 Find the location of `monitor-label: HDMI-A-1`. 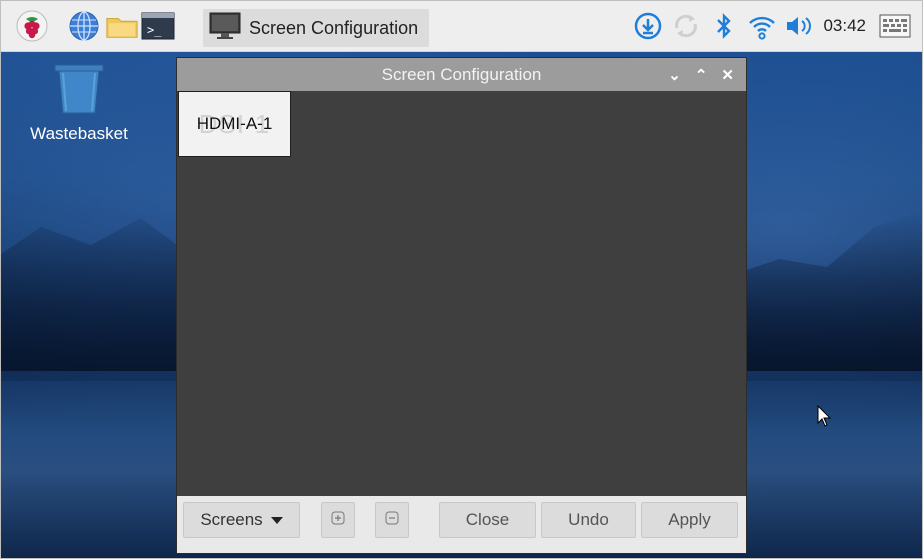

monitor-label: HDMI-A-1 is located at coordinates (234, 123).